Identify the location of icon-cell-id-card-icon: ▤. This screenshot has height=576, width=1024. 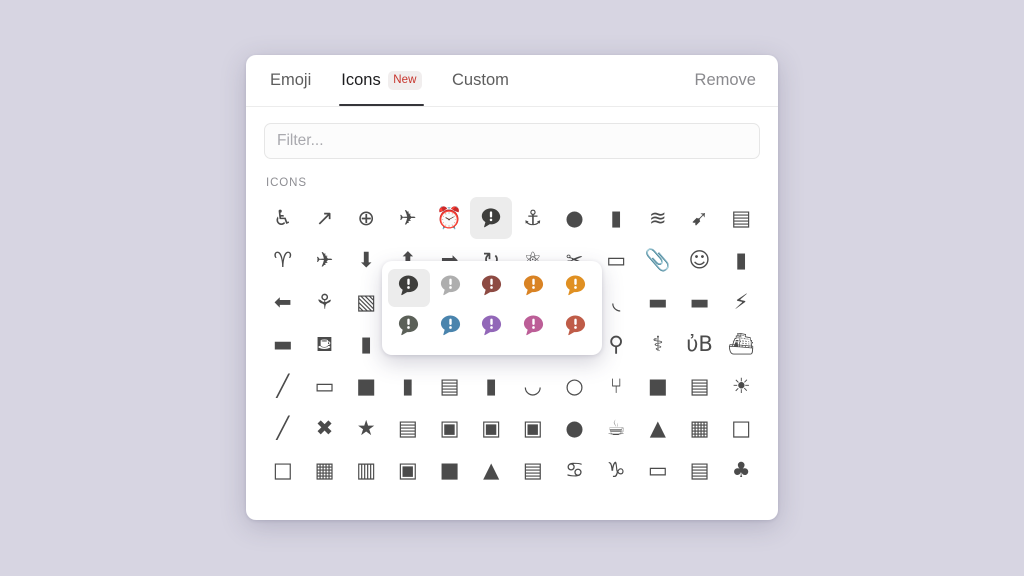
(700, 470).